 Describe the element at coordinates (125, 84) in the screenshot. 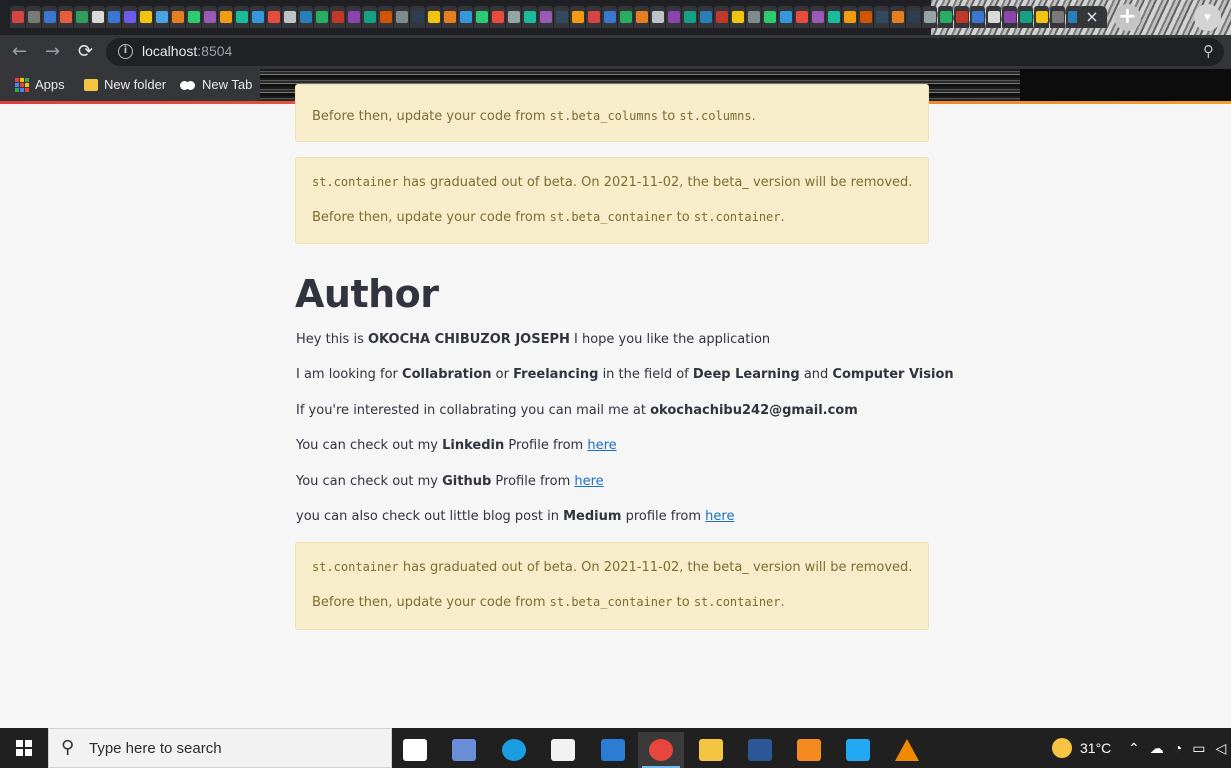

I see `bookmark-new-folder: New folder` at that location.